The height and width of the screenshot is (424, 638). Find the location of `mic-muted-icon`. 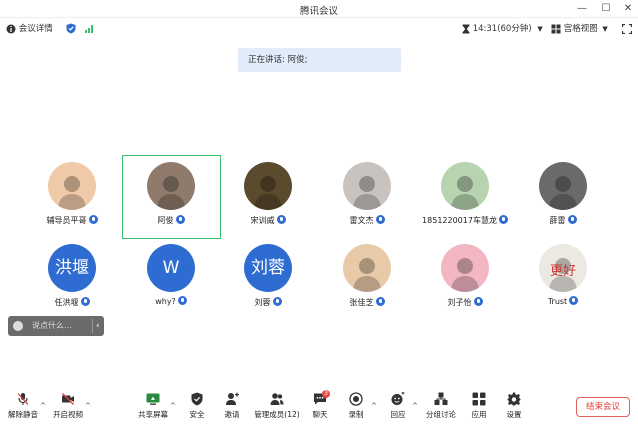

mic-muted-icon is located at coordinates (23, 399).